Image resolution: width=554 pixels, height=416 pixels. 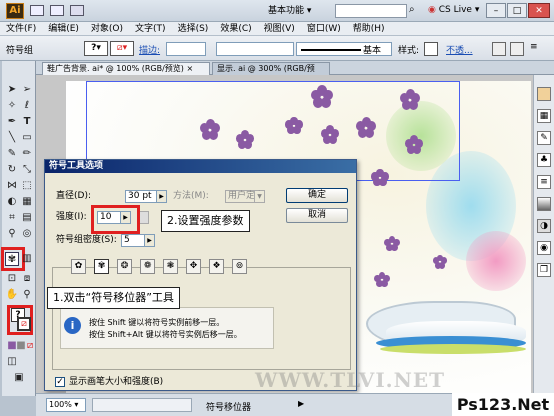 I want to click on layout-icon, so click(x=37, y=10).